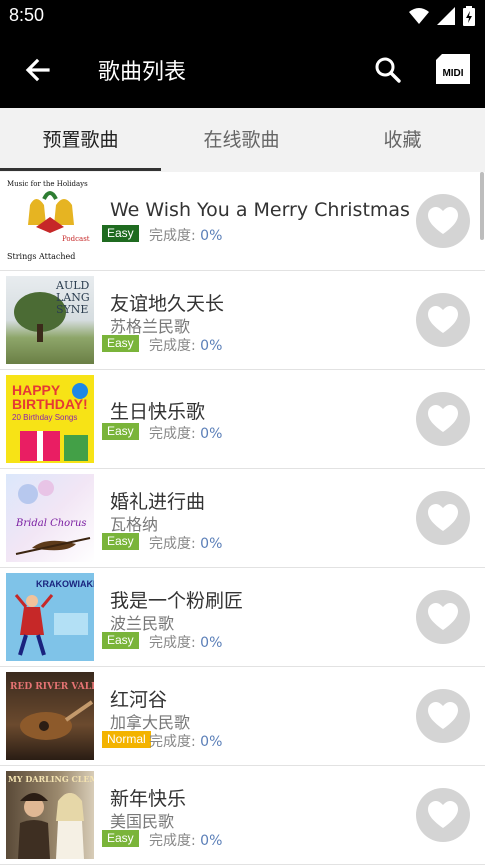  Describe the element at coordinates (142, 821) in the screenshot. I see `song-artist: 美国民歌` at that location.